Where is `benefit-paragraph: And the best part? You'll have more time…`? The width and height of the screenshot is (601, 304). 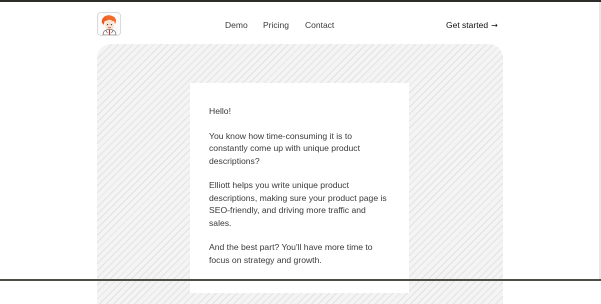
benefit-paragraph: And the best part? You'll have more time… is located at coordinates (291, 253).